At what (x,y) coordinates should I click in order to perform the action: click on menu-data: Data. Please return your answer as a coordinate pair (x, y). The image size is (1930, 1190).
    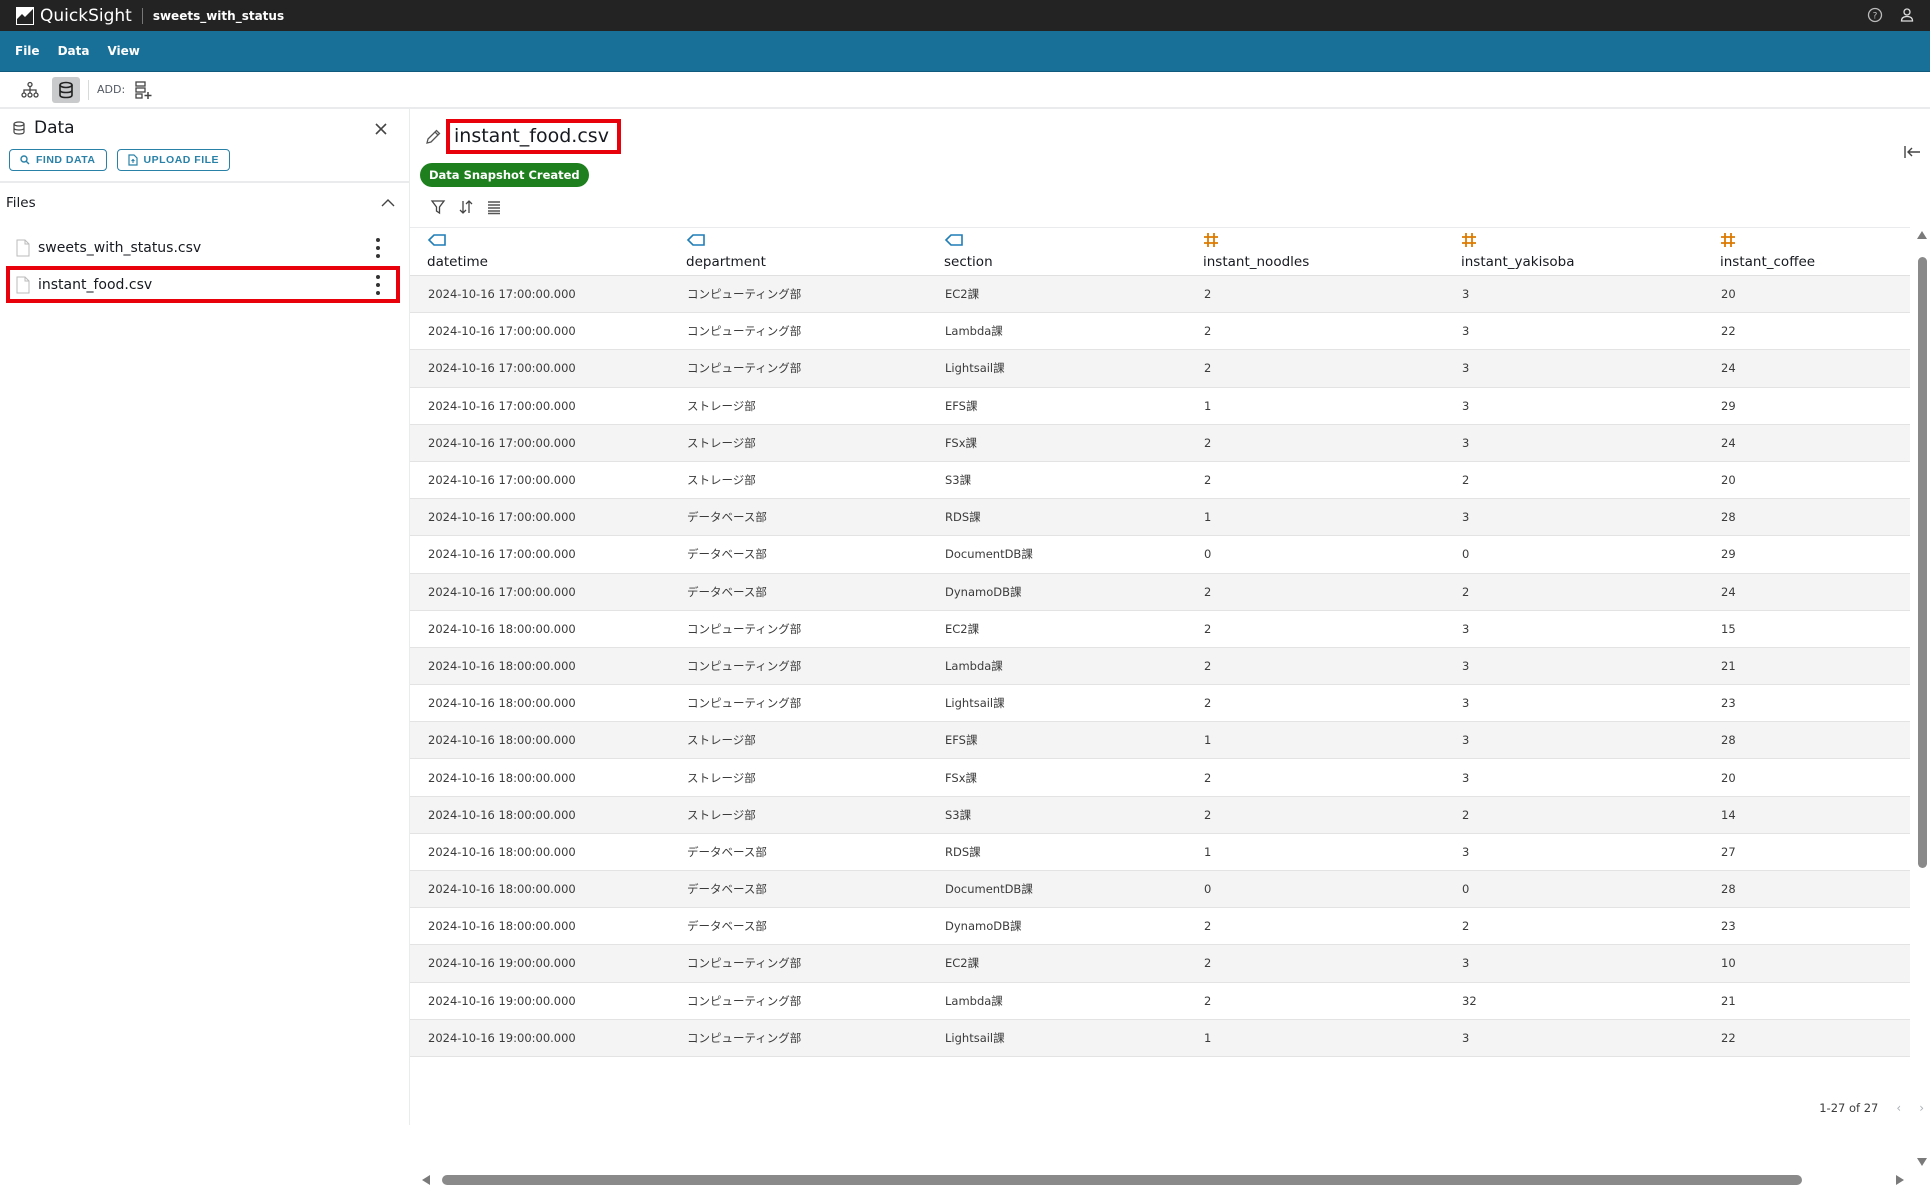
    Looking at the image, I should click on (74, 51).